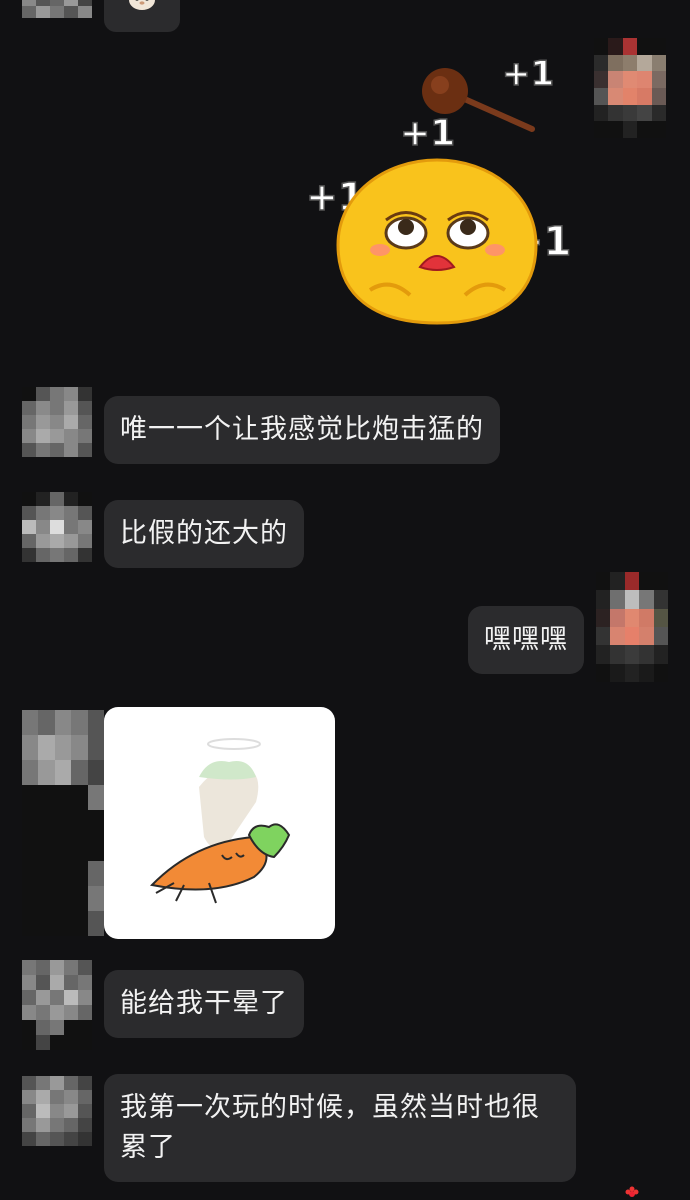 This screenshot has width=690, height=1200. Describe the element at coordinates (526, 640) in the screenshot. I see `message-bubble-self: 嘿嘿嘿` at that location.